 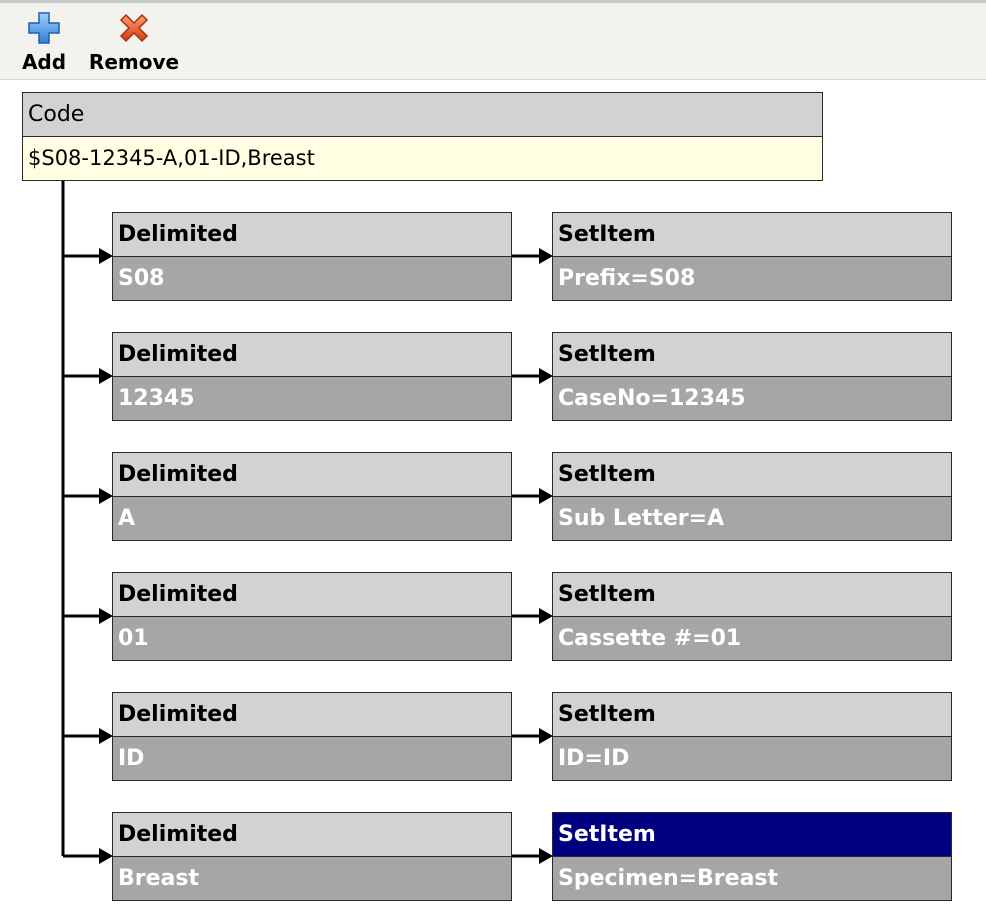 I want to click on add-button: Add, so click(x=44, y=44).